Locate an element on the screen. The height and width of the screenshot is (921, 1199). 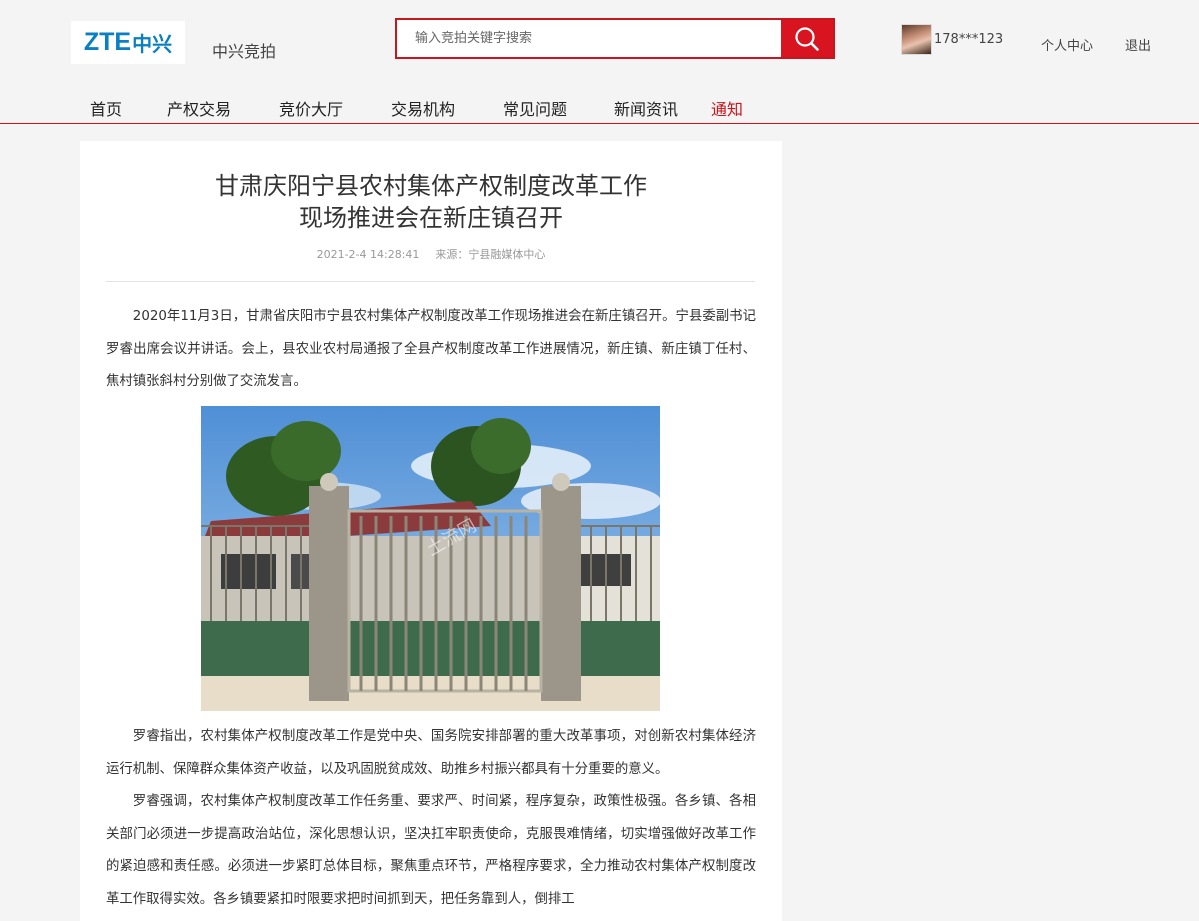
search-button is located at coordinates (807, 38).